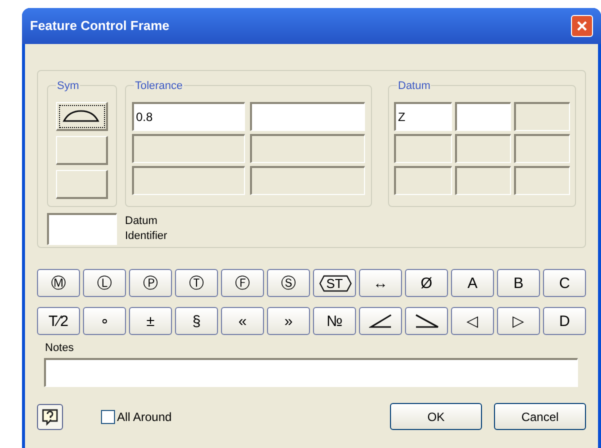 This screenshot has width=601, height=448. I want to click on field-label: Datum Identifier, so click(146, 229).